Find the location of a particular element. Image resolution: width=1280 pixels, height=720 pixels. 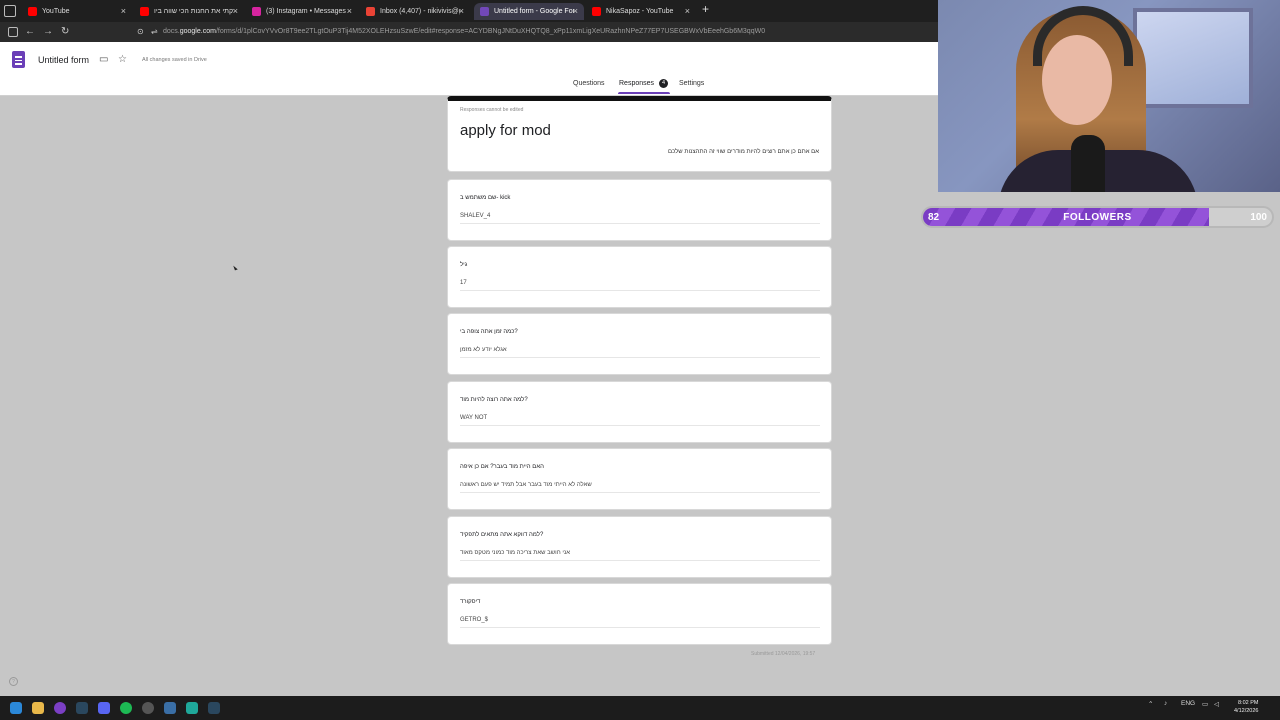

system-clock: 8:02 PM 4/12/2026 is located at coordinates (1246, 707).